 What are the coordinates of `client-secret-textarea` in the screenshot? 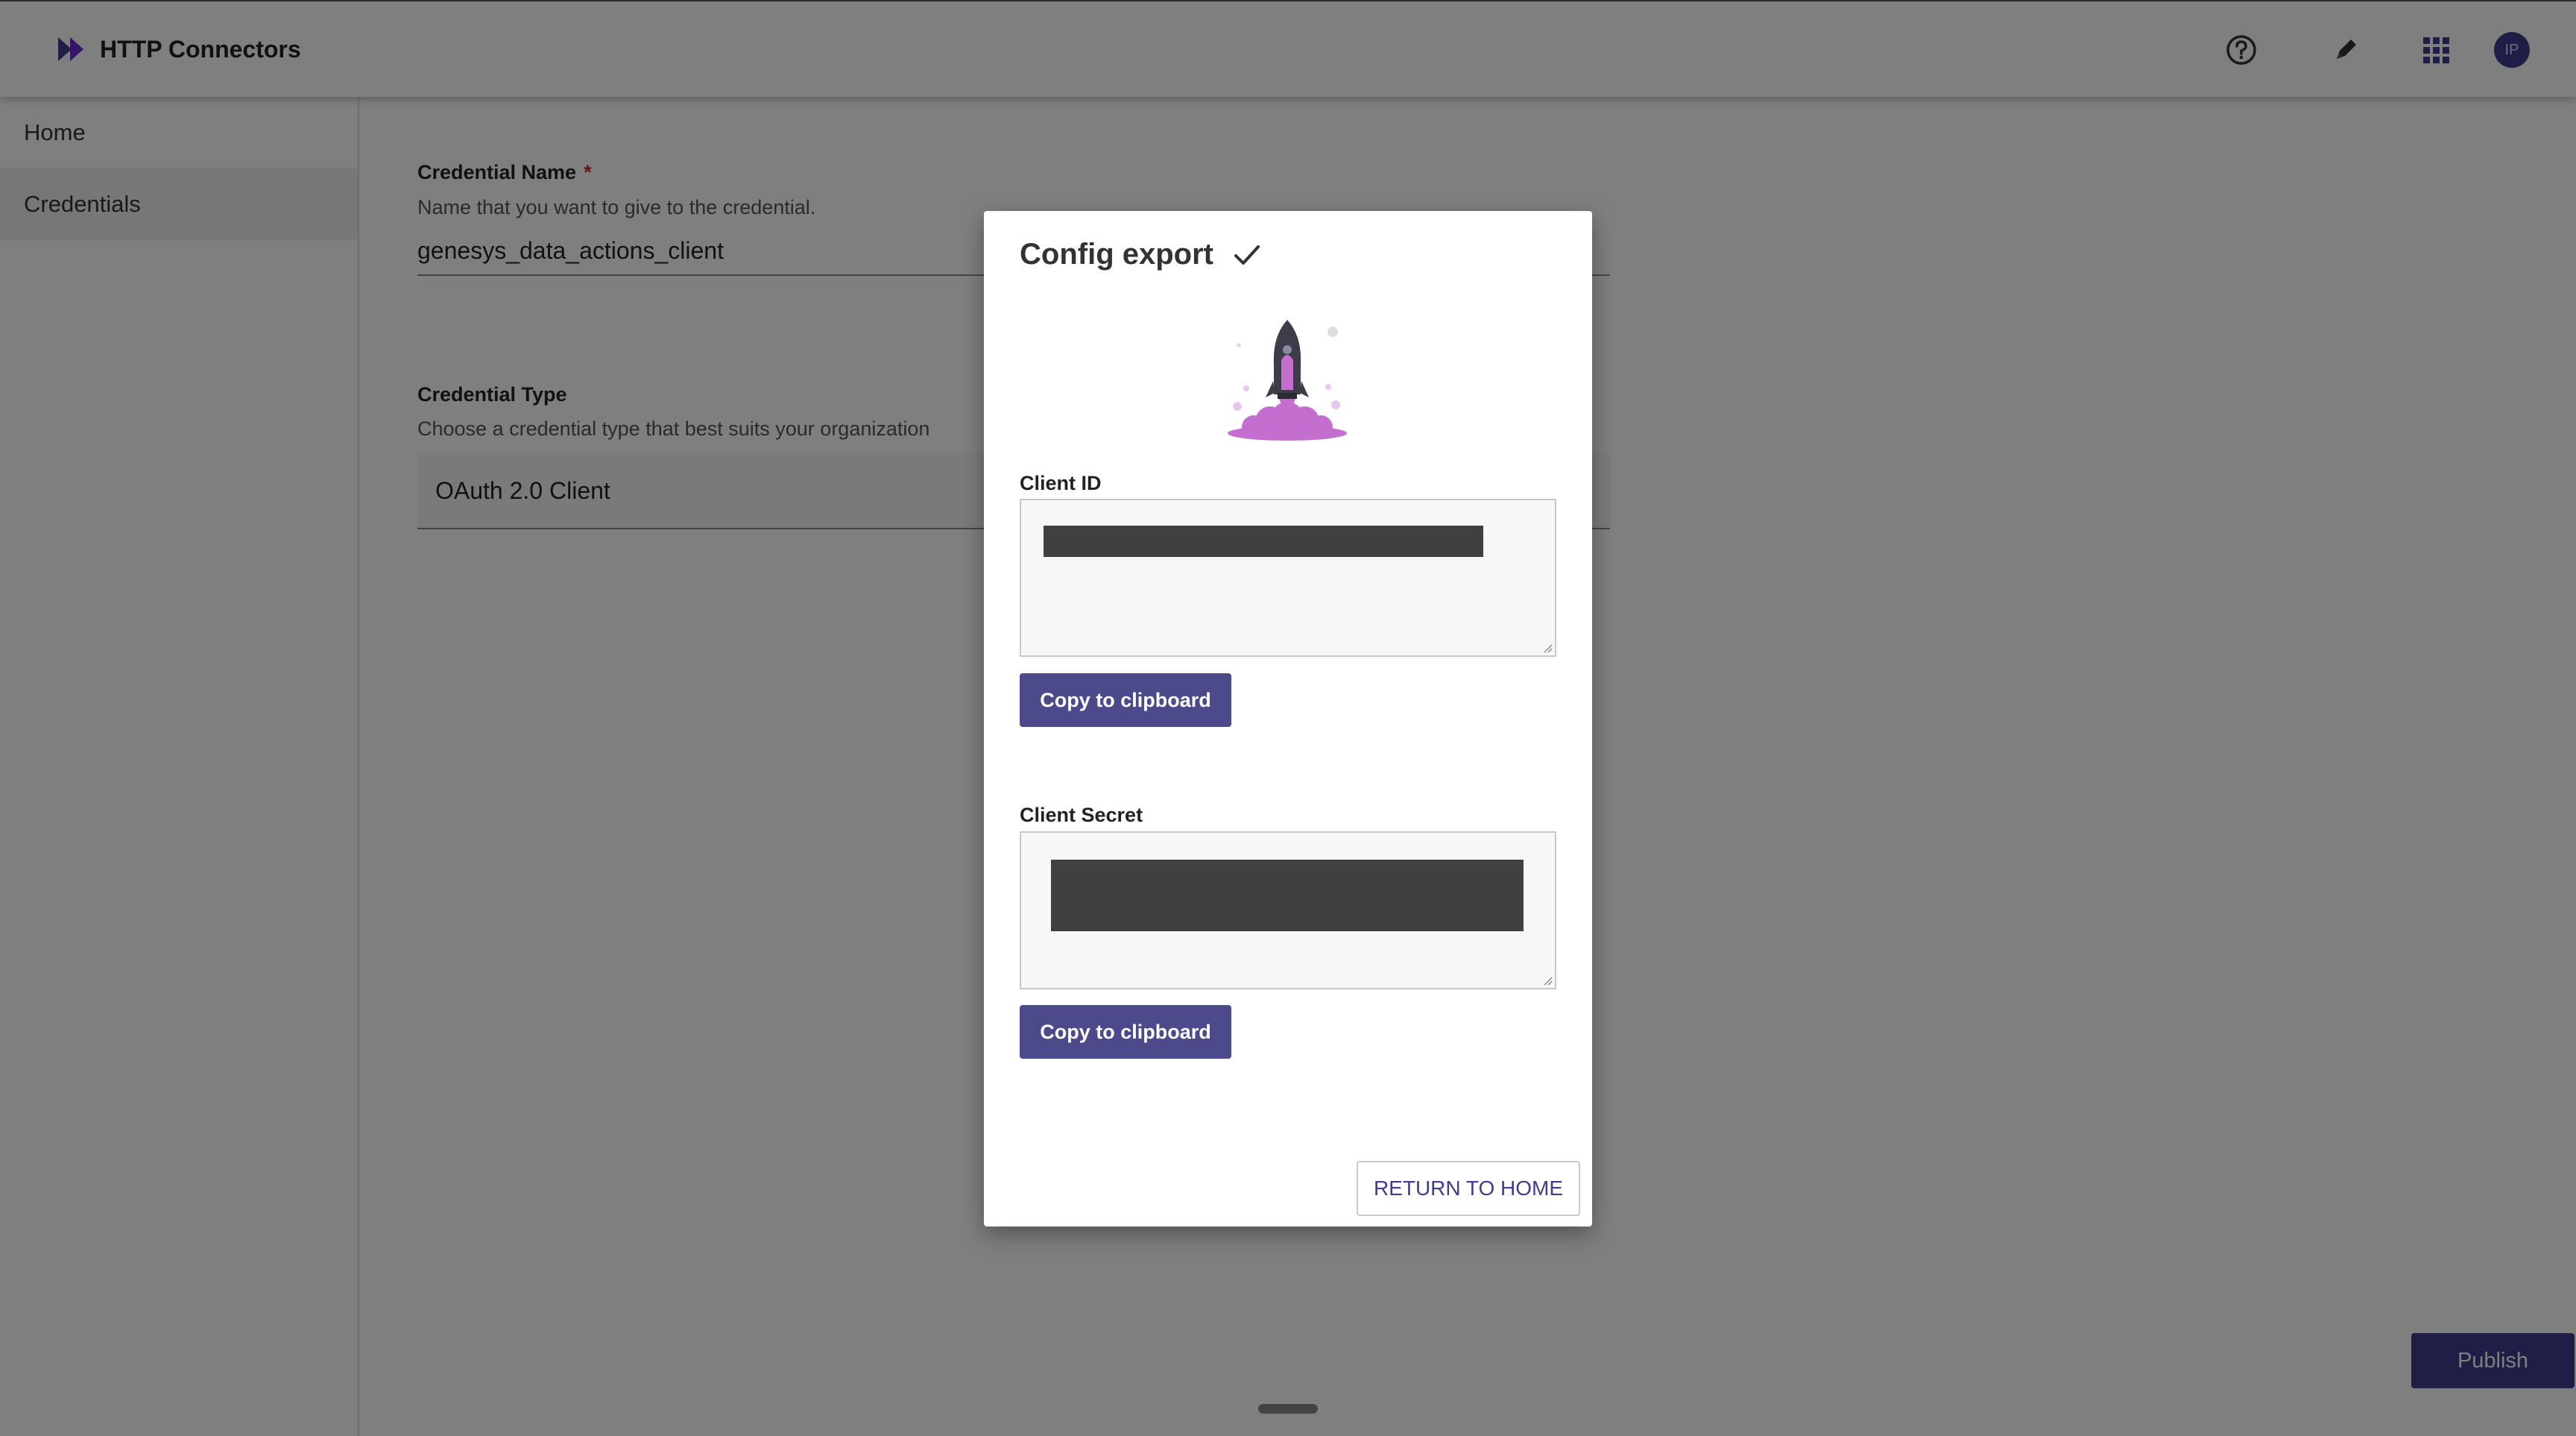 It's located at (1288, 910).